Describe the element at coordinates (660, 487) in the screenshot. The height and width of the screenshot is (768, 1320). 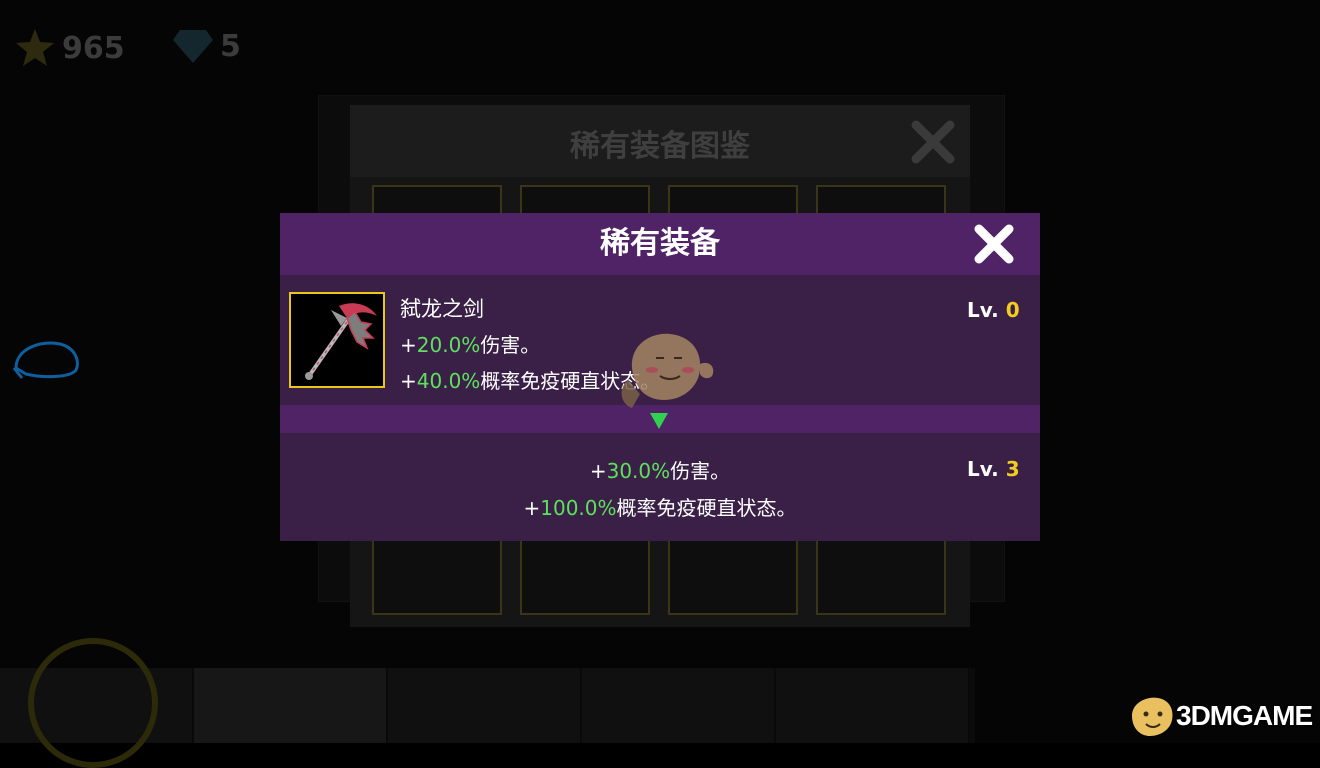
I see `next-level-section: +30.0%伤害。 +100.0%概率免疫硬直状态。 Lv. 3` at that location.